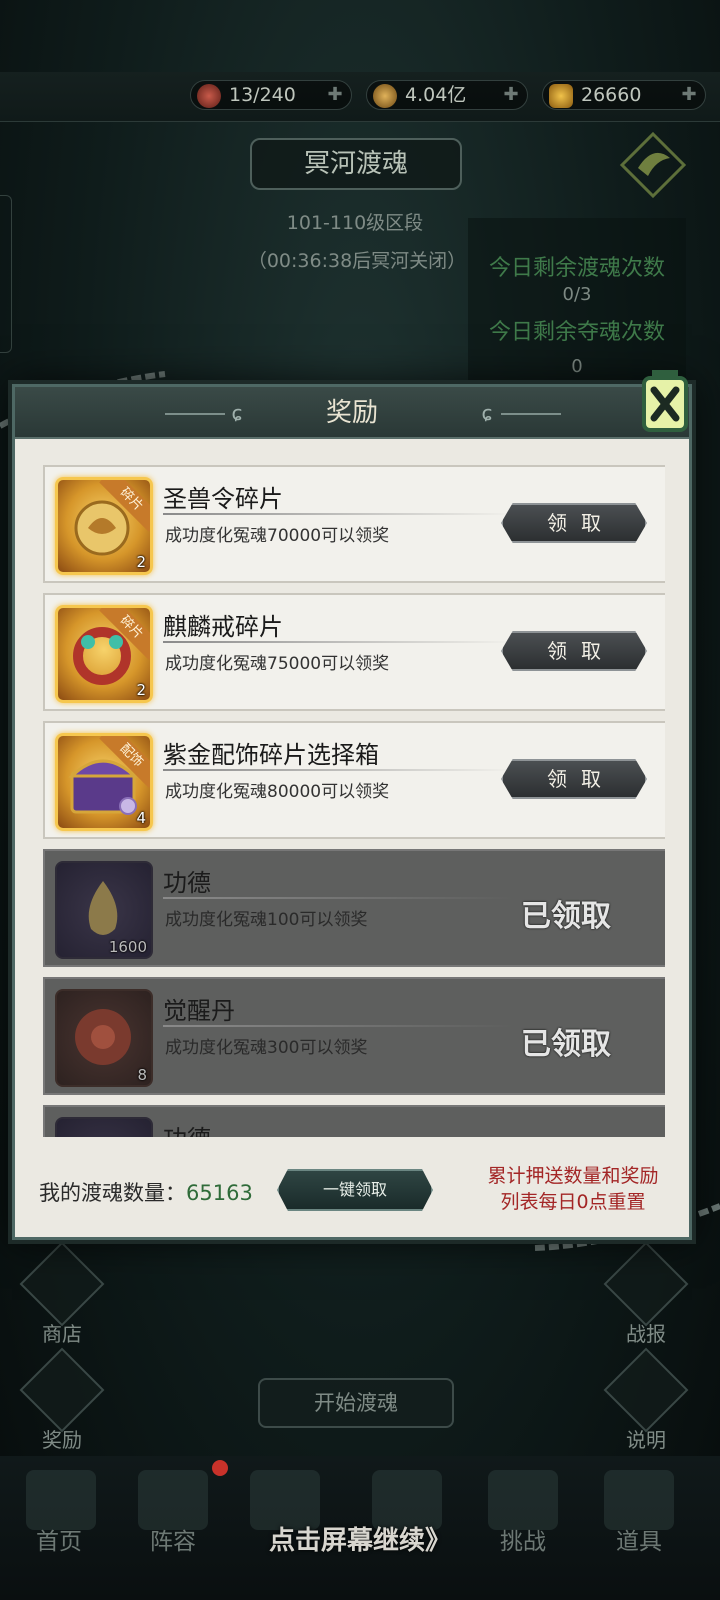 The image size is (720, 1600). Describe the element at coordinates (209, 96) in the screenshot. I see `soul-orb-icon` at that location.